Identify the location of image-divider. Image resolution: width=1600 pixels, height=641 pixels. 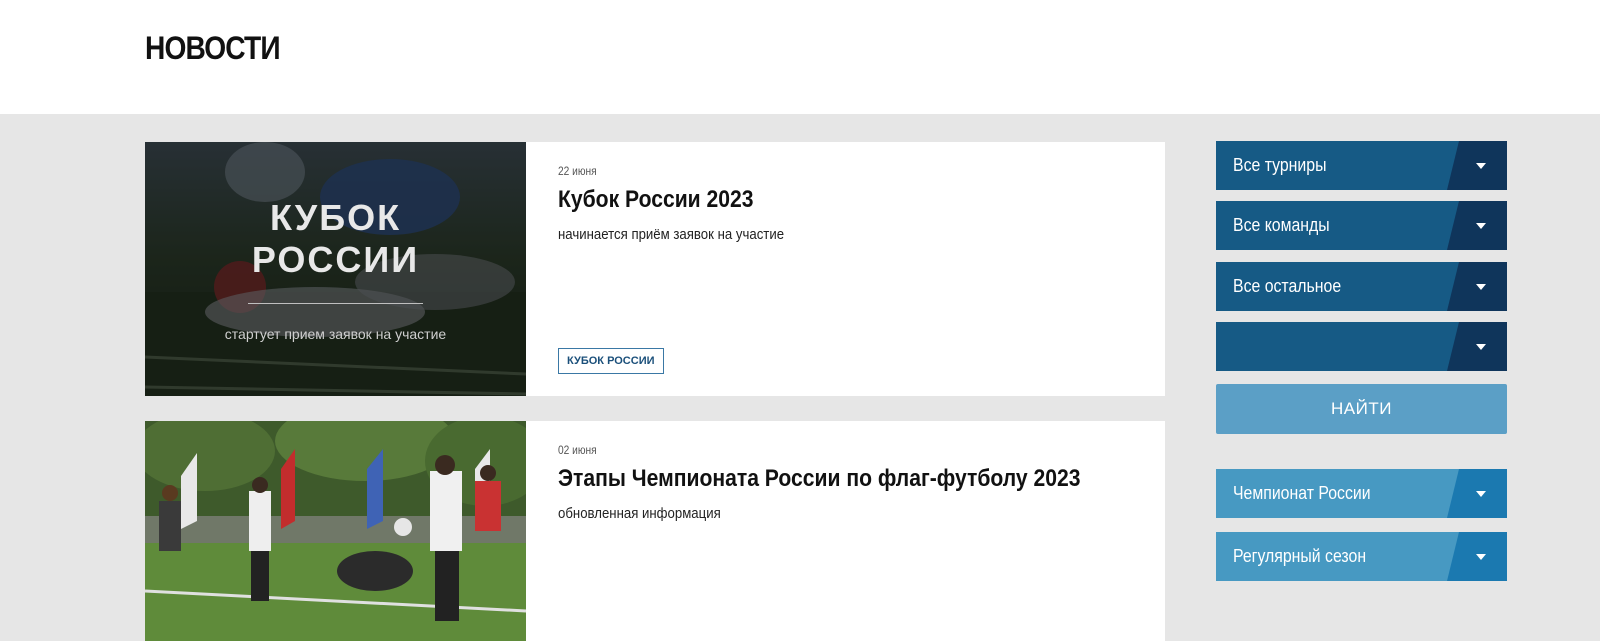
(335, 303).